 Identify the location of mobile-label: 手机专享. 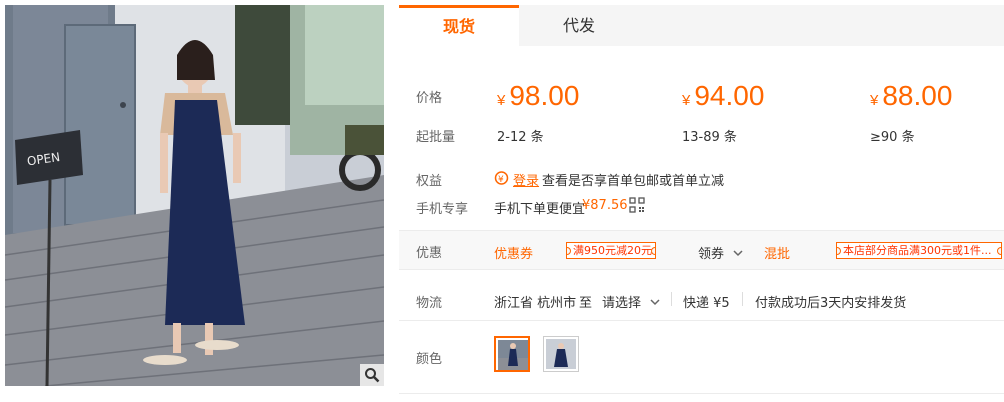
(442, 209).